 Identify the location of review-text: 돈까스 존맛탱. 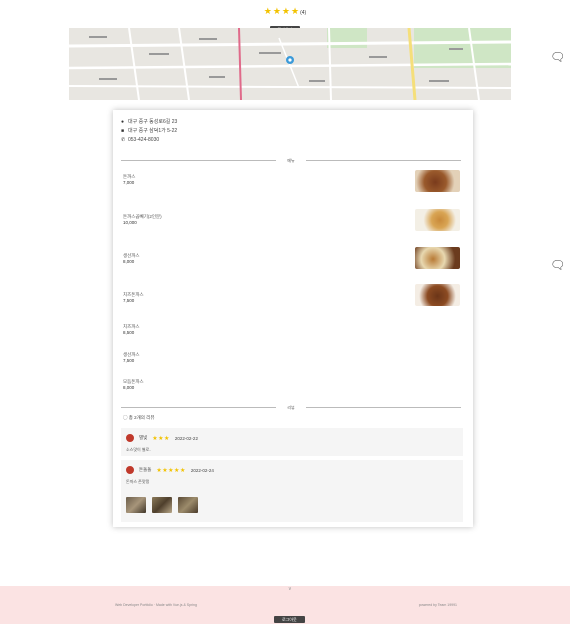
(138, 481).